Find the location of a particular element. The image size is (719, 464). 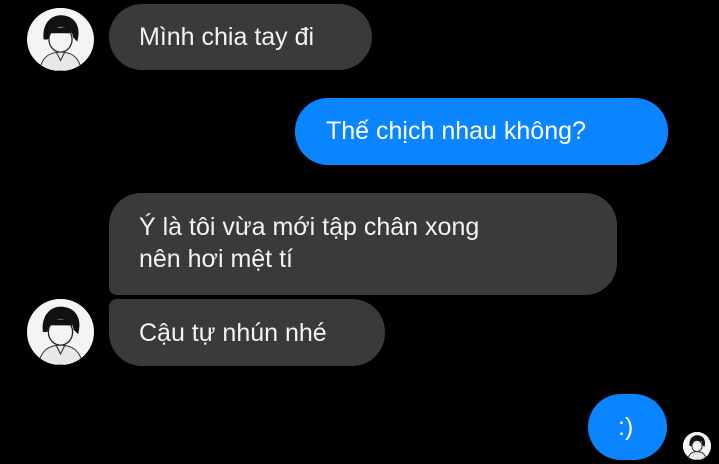

seen-avatar-icon is located at coordinates (697, 446).